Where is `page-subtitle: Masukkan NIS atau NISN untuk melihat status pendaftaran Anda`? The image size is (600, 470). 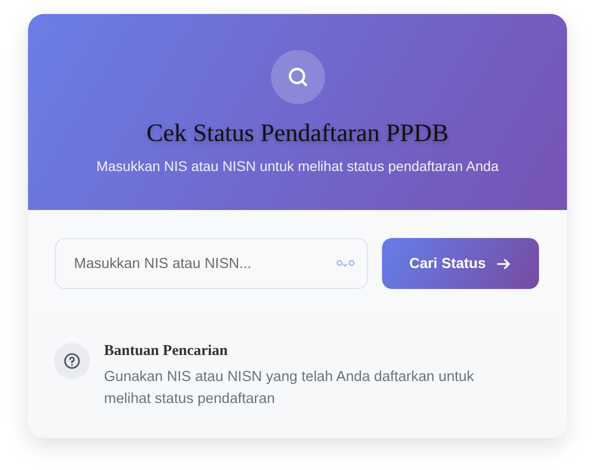 page-subtitle: Masukkan NIS atau NISN untuk melihat status pendaftaran Anda is located at coordinates (297, 166).